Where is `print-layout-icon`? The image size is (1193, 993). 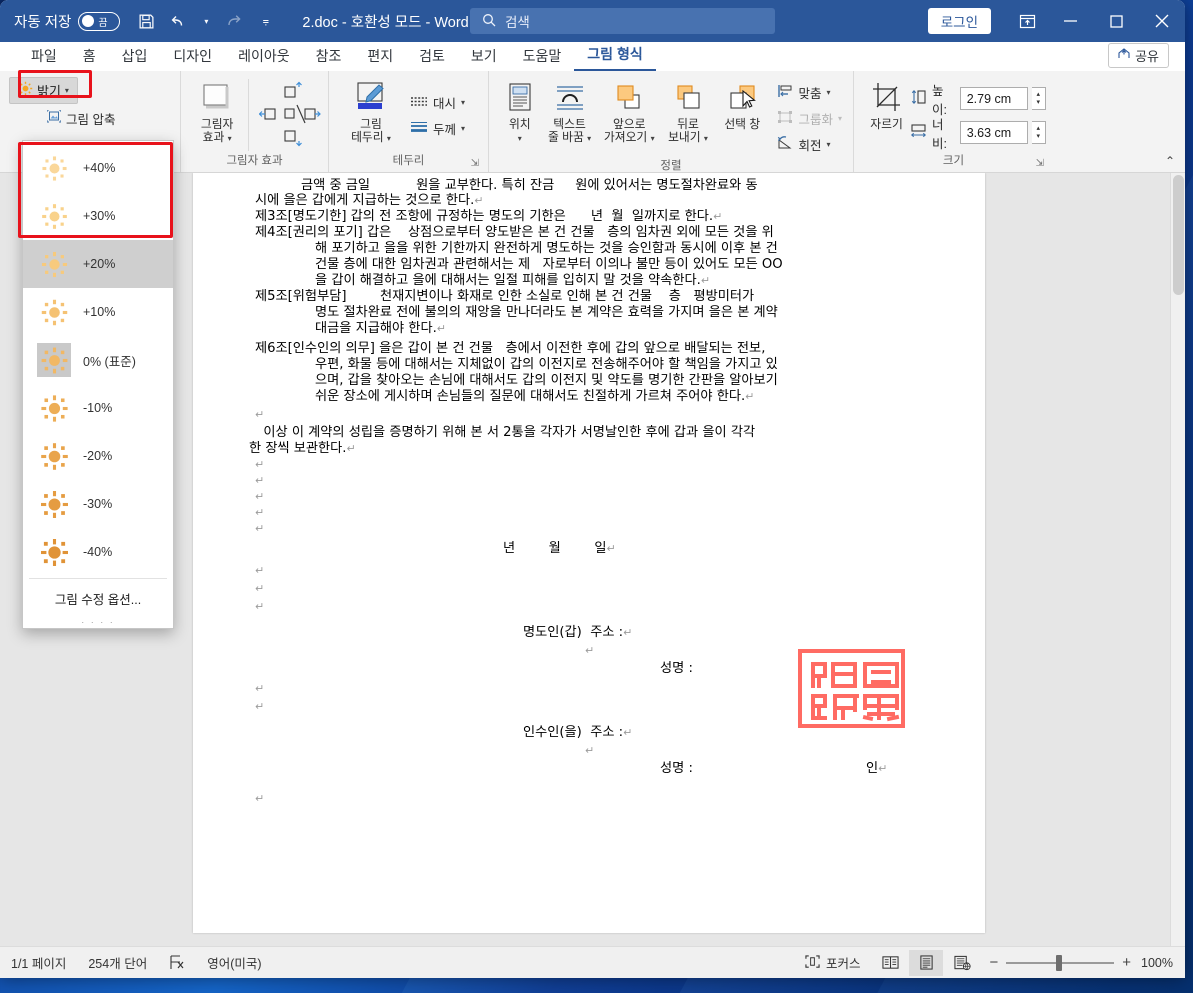
print-layout-icon is located at coordinates (926, 962).